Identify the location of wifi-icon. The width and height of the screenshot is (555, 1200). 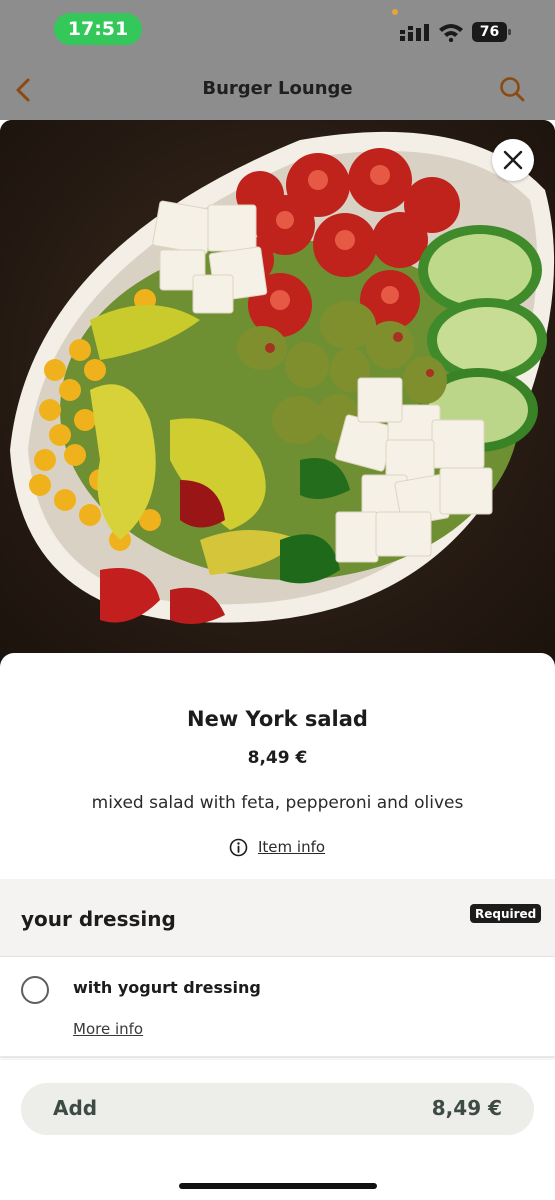
(451, 33).